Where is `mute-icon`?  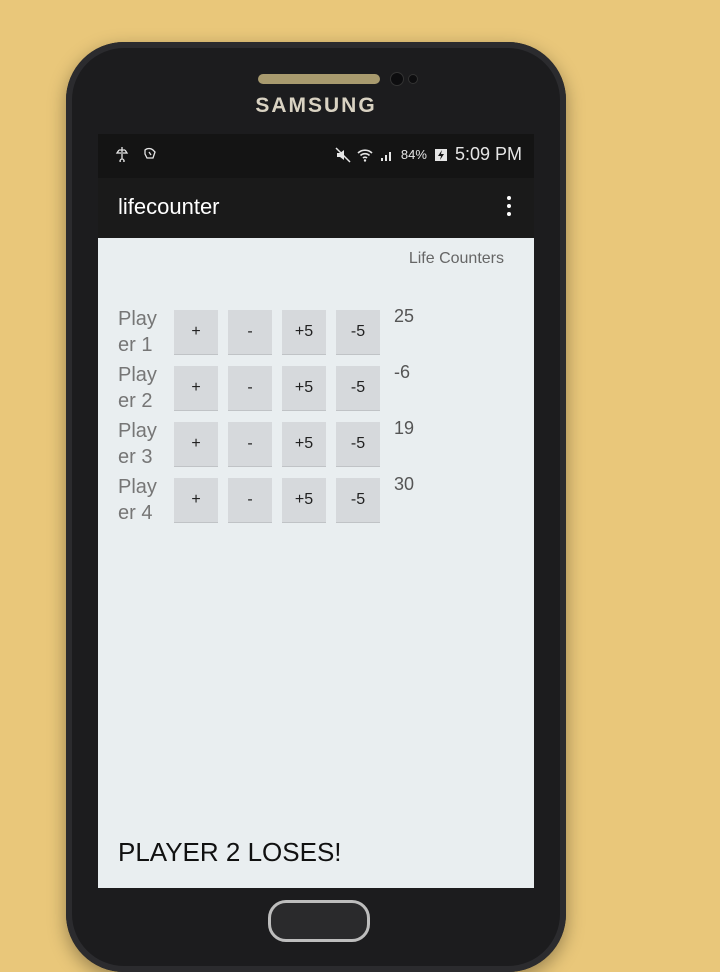 mute-icon is located at coordinates (343, 154).